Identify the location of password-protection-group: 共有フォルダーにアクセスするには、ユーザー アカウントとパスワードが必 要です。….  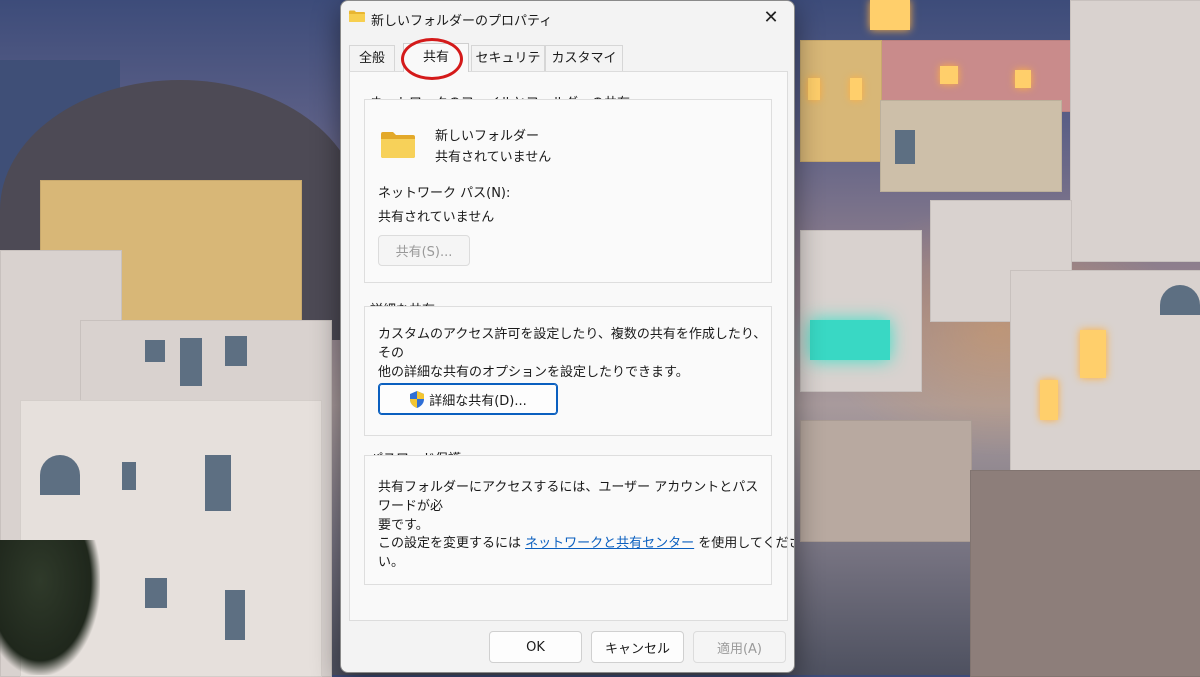
(579, 520).